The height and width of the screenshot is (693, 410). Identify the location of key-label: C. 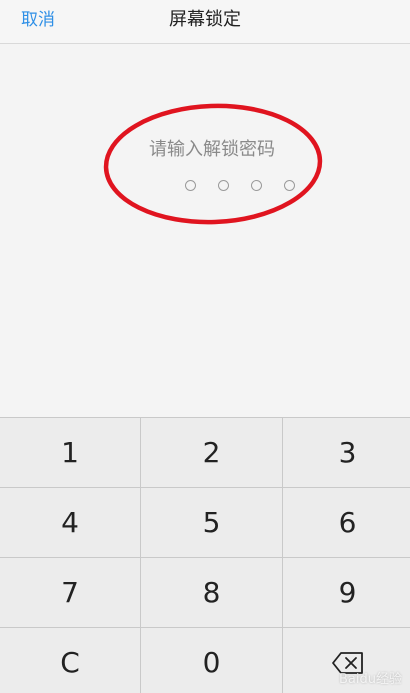
(70, 662).